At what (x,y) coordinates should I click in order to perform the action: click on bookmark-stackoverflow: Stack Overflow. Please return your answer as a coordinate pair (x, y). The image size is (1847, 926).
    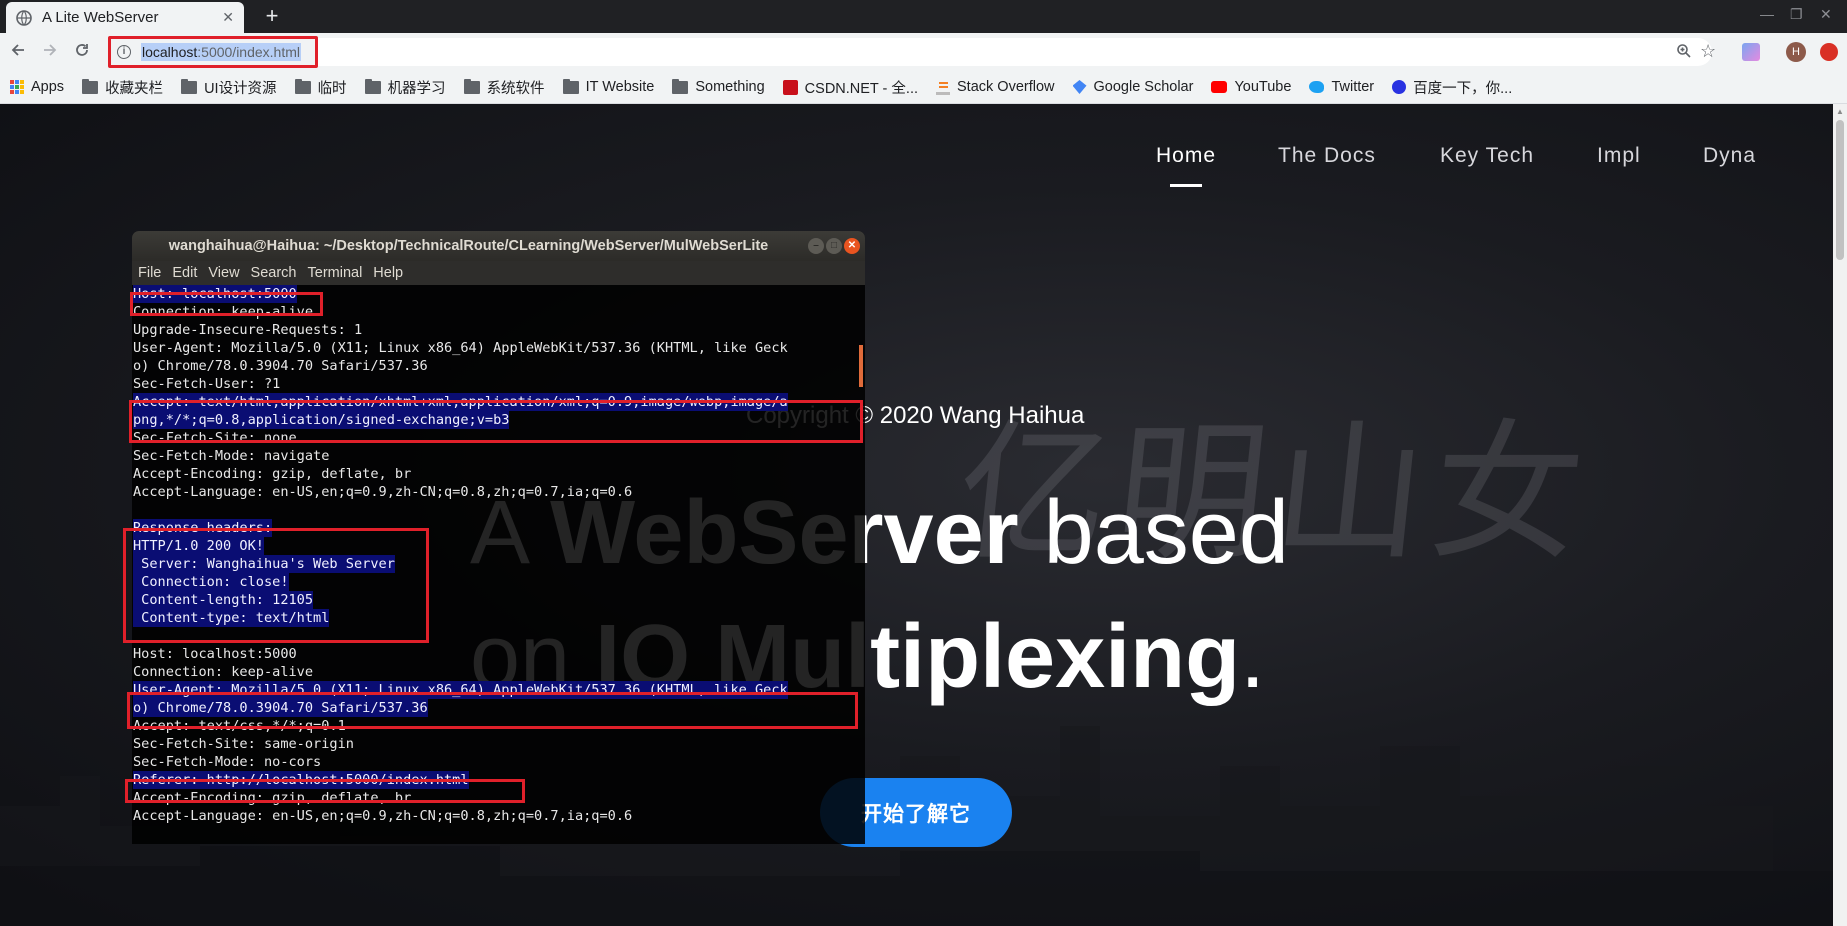
    Looking at the image, I should click on (995, 87).